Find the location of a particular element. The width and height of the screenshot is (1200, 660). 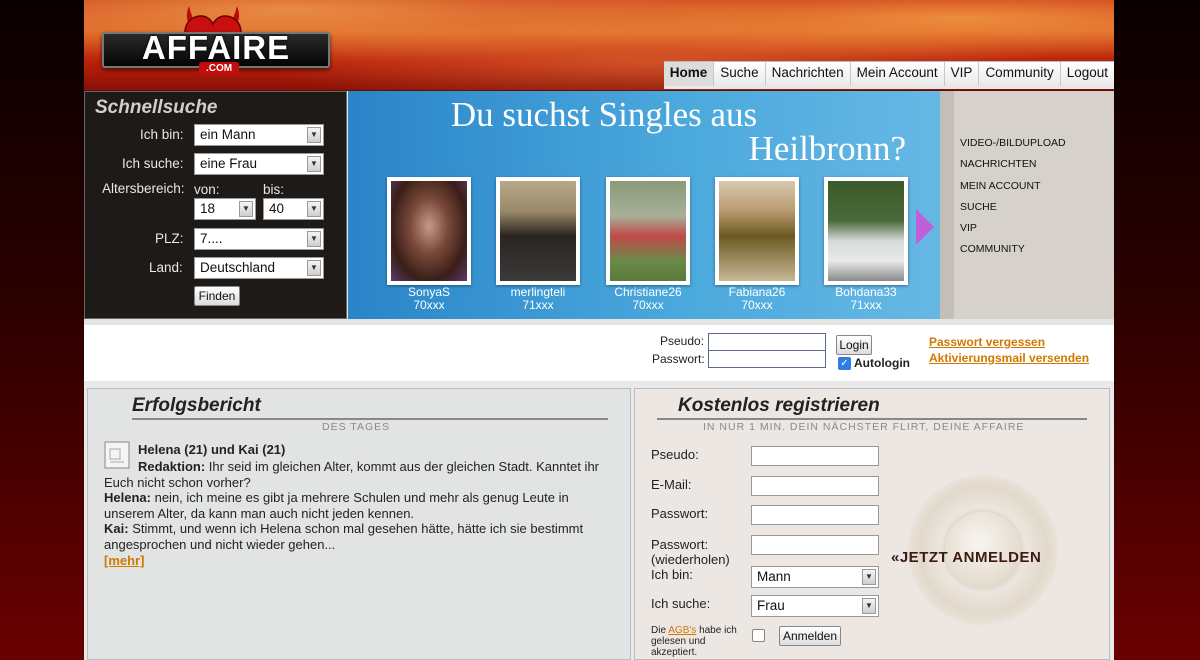

country-select: Deutschland ▼ is located at coordinates (259, 268).